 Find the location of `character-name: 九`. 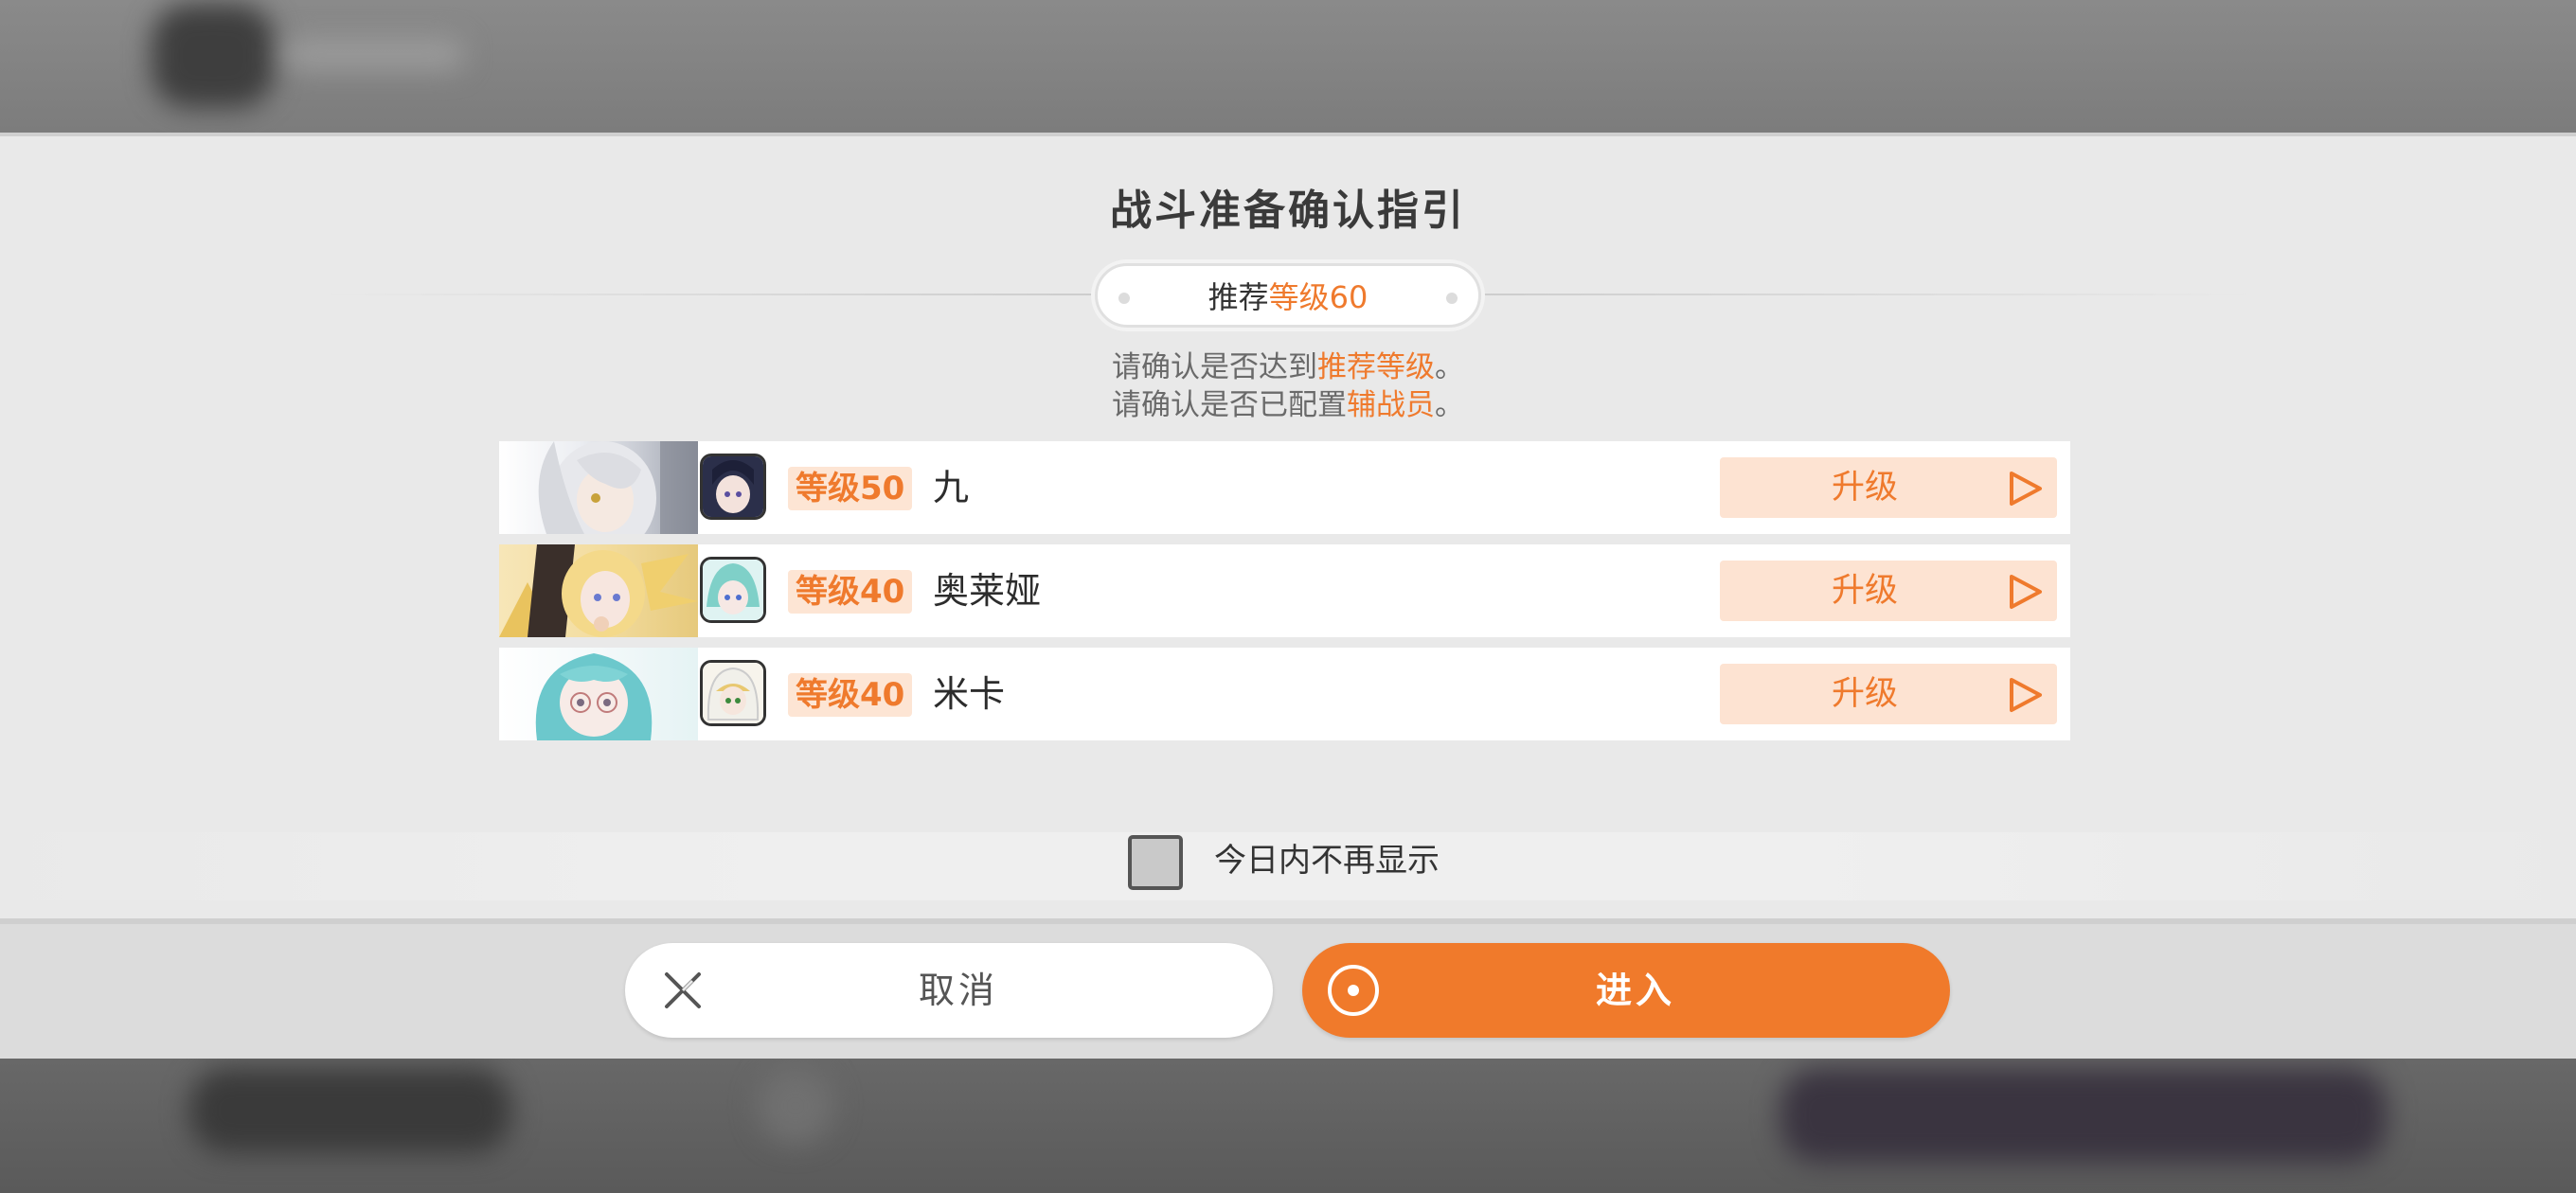

character-name: 九 is located at coordinates (951, 487).